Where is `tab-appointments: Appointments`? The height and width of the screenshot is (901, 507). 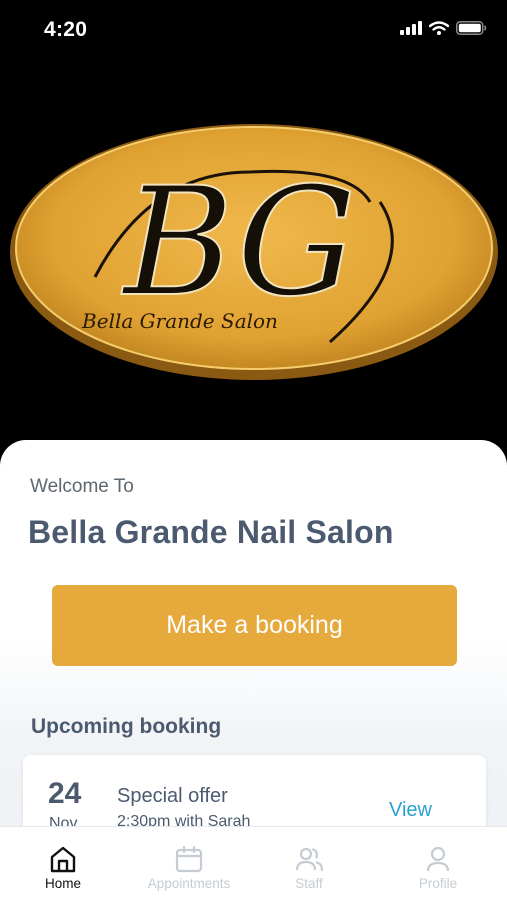 tab-appointments: Appointments is located at coordinates (189, 864).